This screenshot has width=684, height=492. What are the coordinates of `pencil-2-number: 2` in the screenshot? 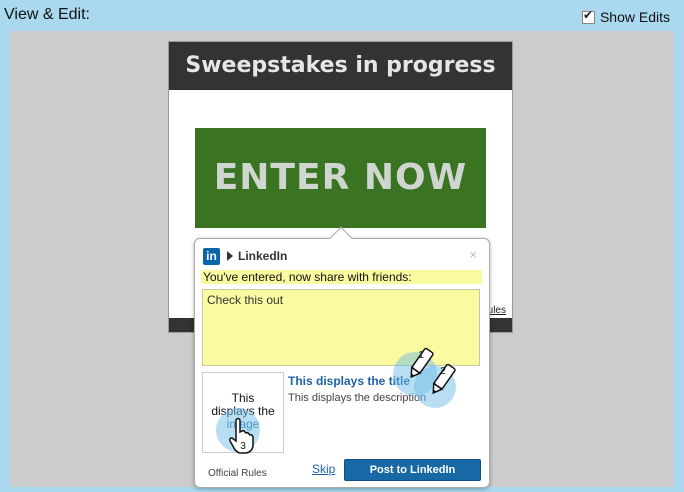 It's located at (443, 371).